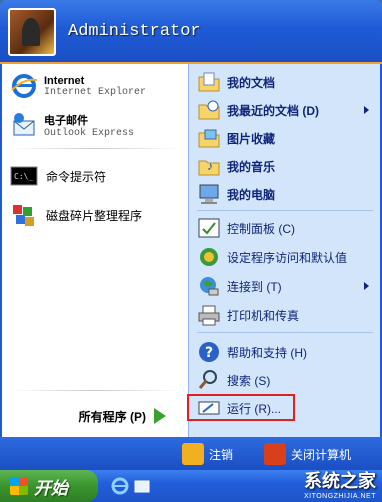  What do you see at coordinates (287, 257) in the screenshot?
I see `item-program-access-label: 设定程序访问和默认值` at bounding box center [287, 257].